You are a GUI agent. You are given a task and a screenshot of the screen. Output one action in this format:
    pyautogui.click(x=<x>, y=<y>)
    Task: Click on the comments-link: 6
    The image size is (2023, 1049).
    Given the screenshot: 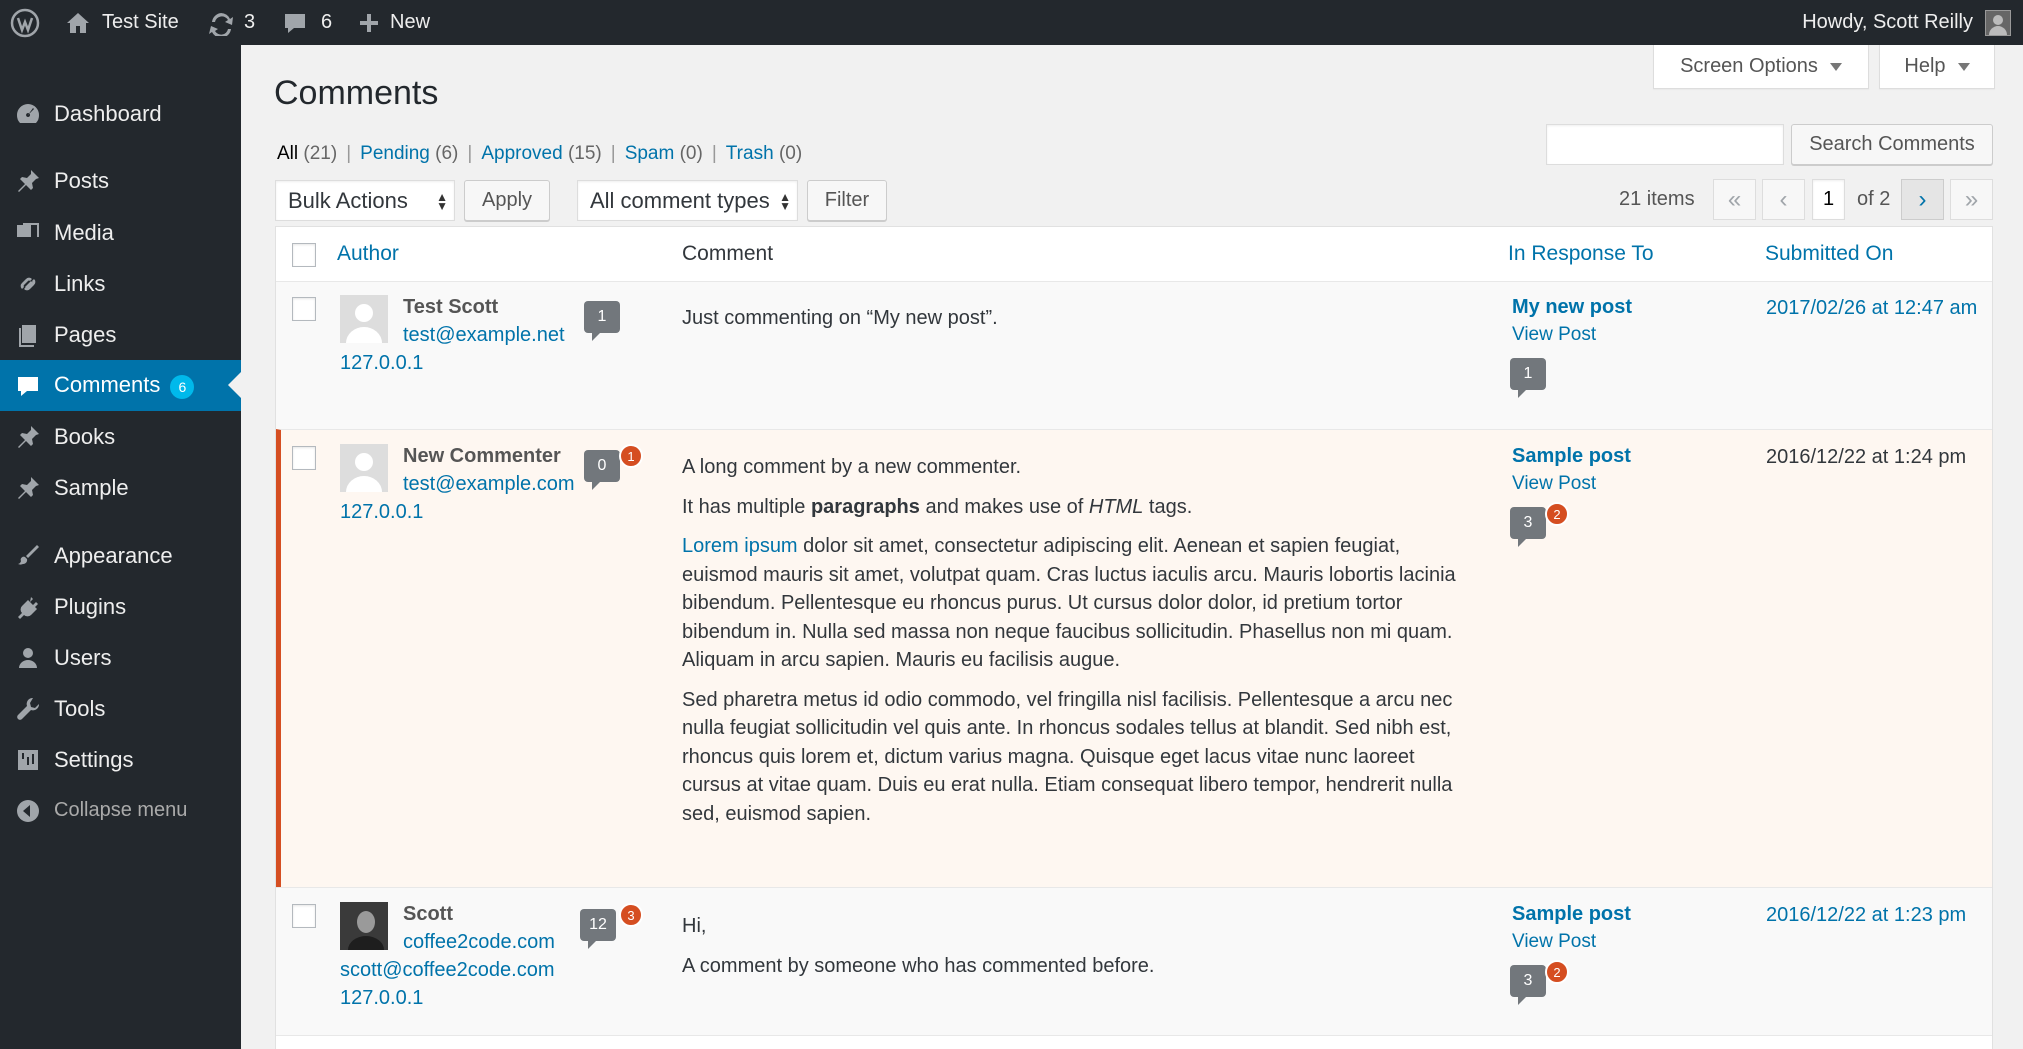 What is the action you would take?
    pyautogui.click(x=307, y=22)
    